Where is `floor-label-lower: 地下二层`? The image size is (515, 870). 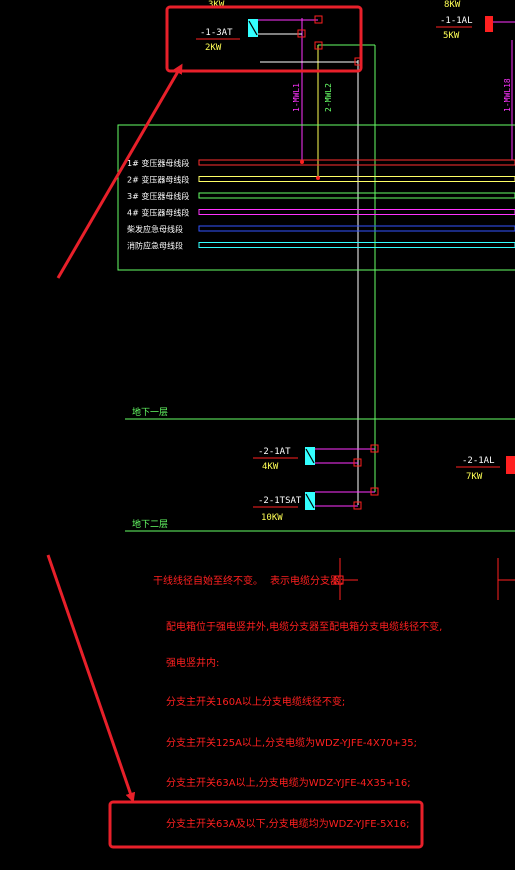
floor-label-lower: 地下二层 is located at coordinates (150, 524).